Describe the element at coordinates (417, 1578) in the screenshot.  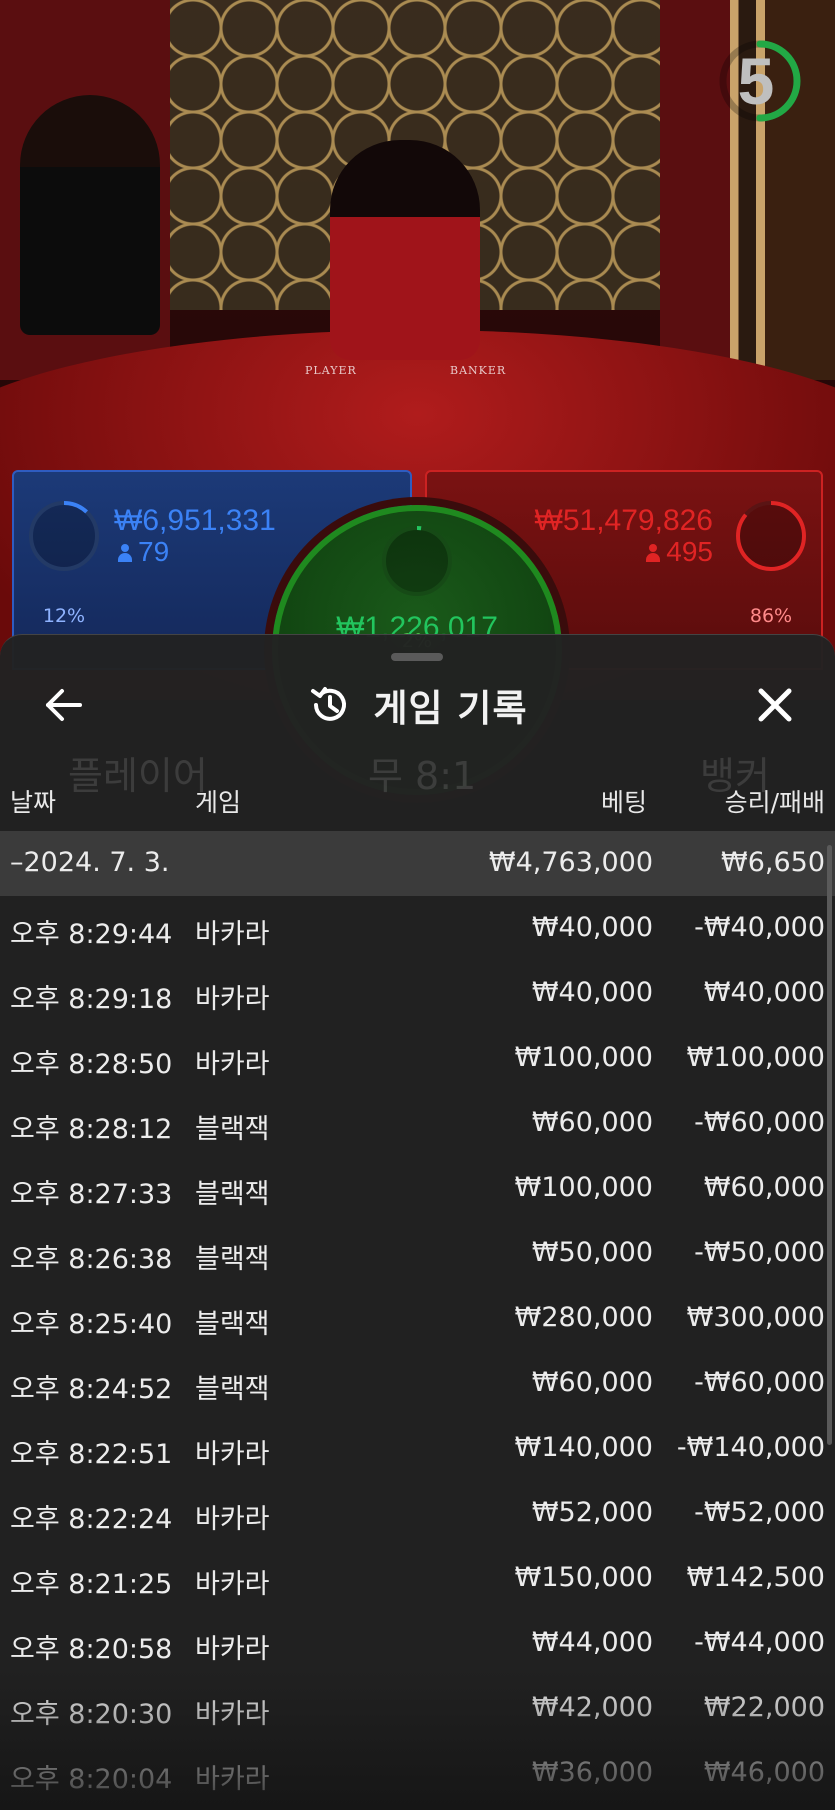
I see `history-row: 오후 8:21:25 바카라 ₩150,000 ₩142,500` at that location.